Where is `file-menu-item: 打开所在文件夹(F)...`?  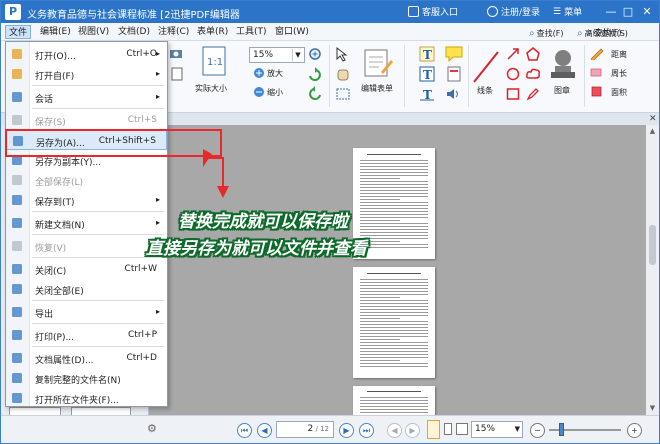
file-menu-item: 打开所在文件夹(F)... is located at coordinates (86, 398).